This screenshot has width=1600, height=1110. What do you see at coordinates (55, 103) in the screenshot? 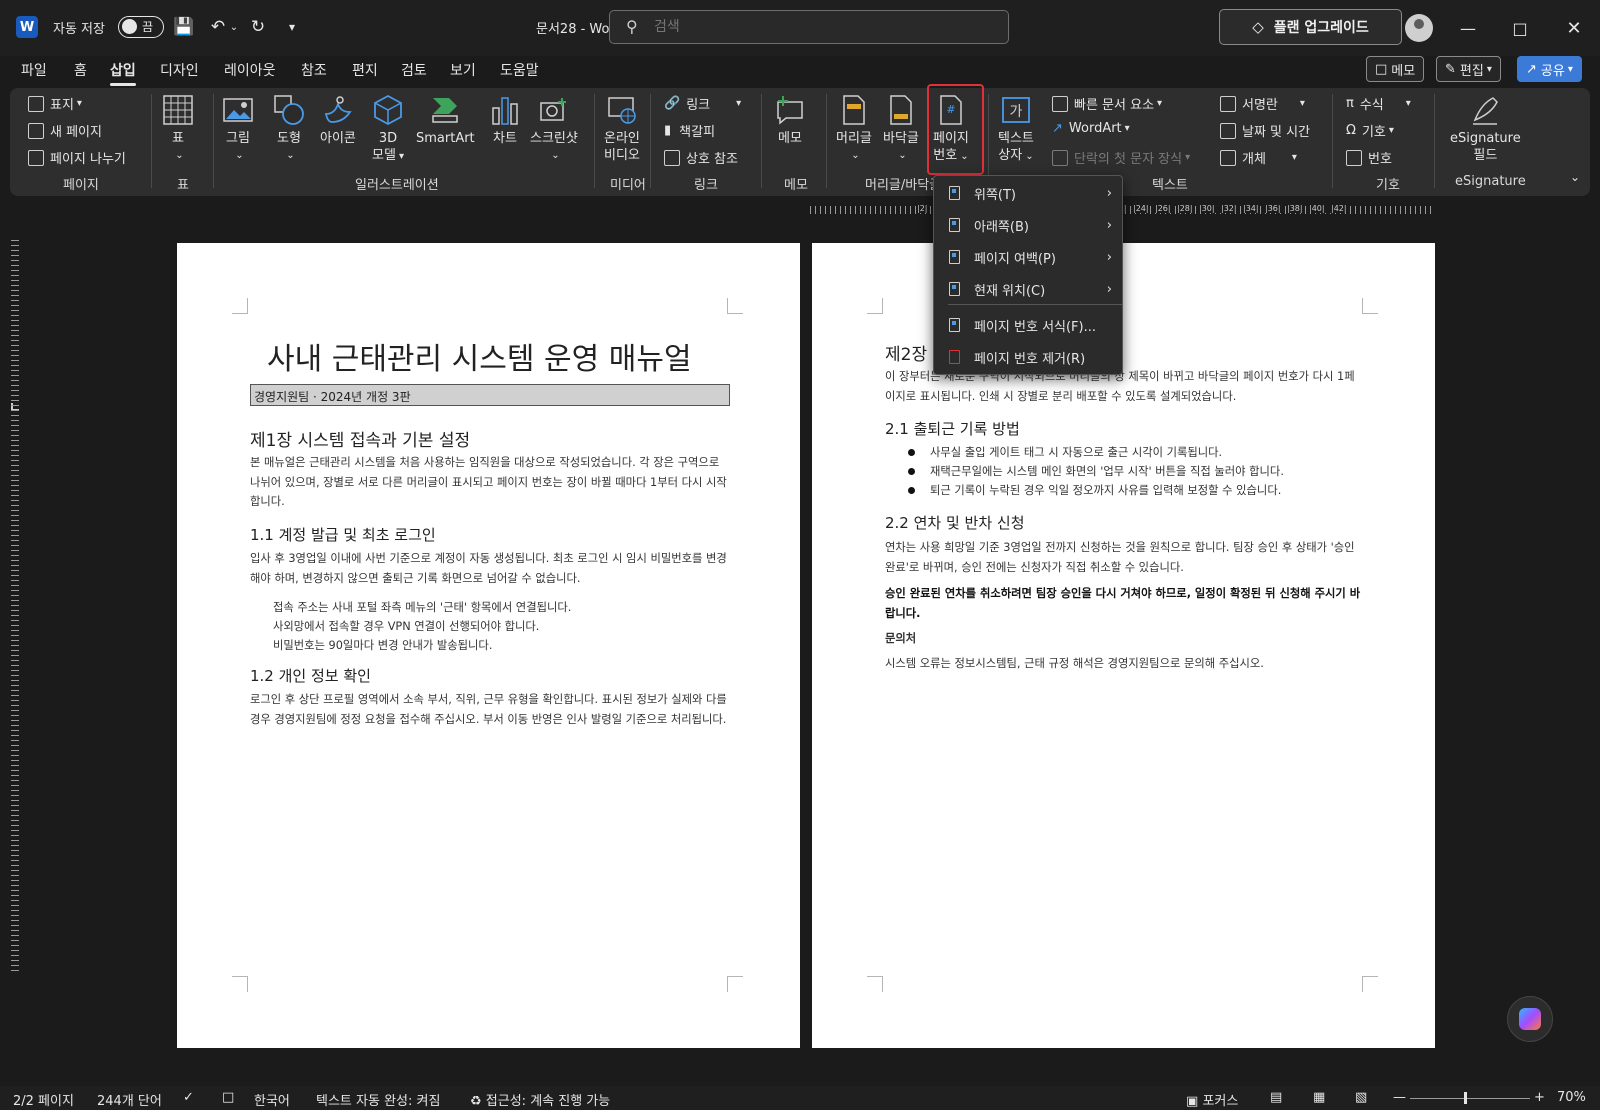
I see `cover-page-button: 표지 ▾` at bounding box center [55, 103].